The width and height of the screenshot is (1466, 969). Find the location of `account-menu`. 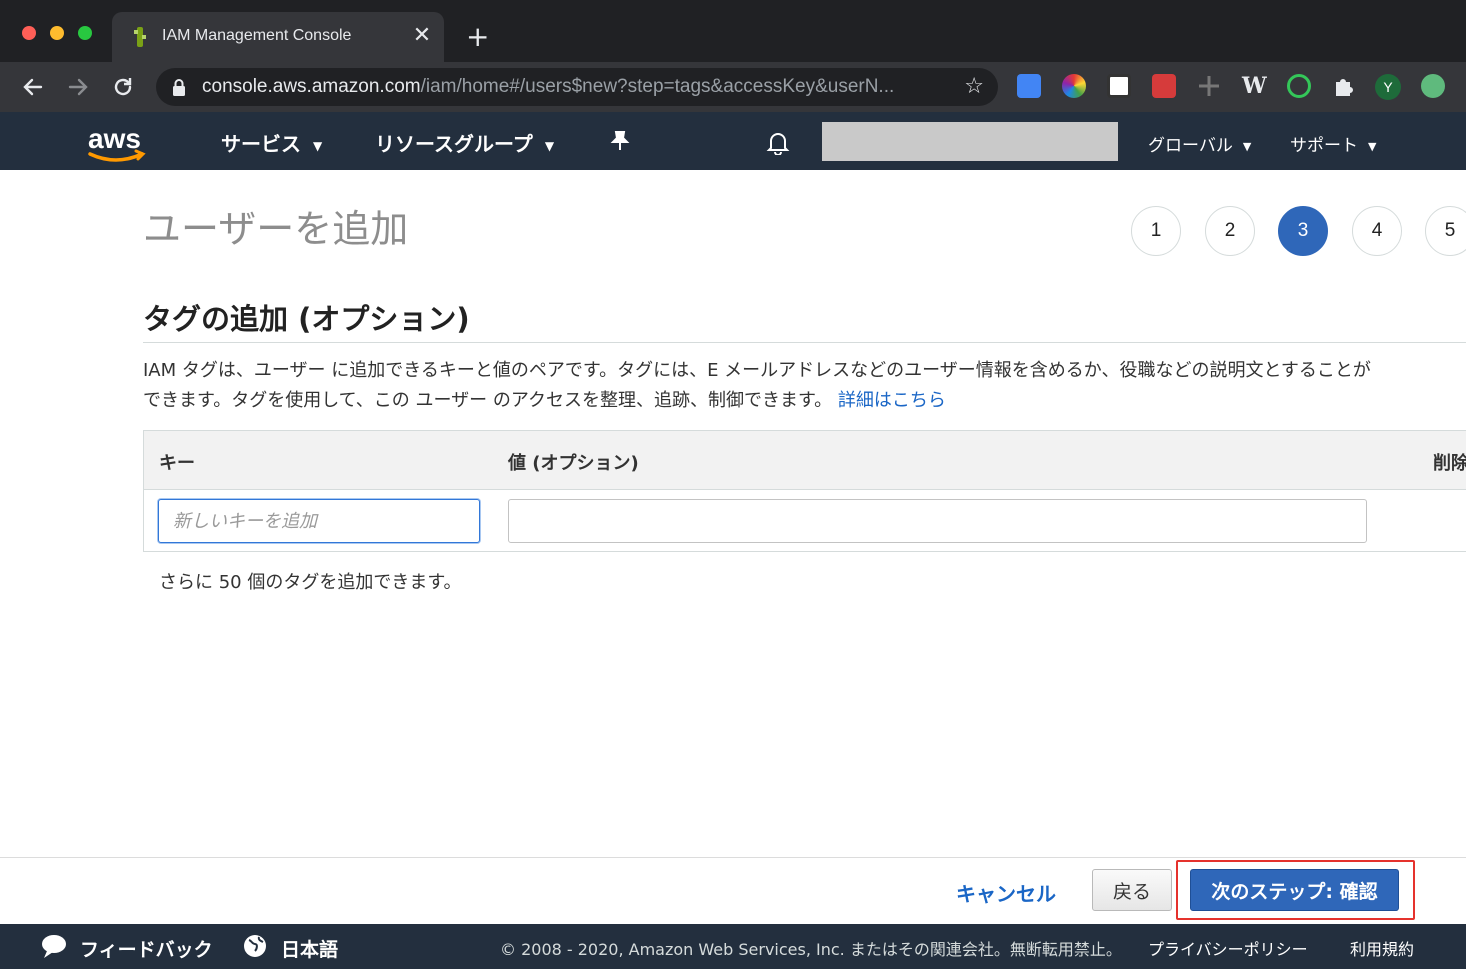

account-menu is located at coordinates (970, 141).